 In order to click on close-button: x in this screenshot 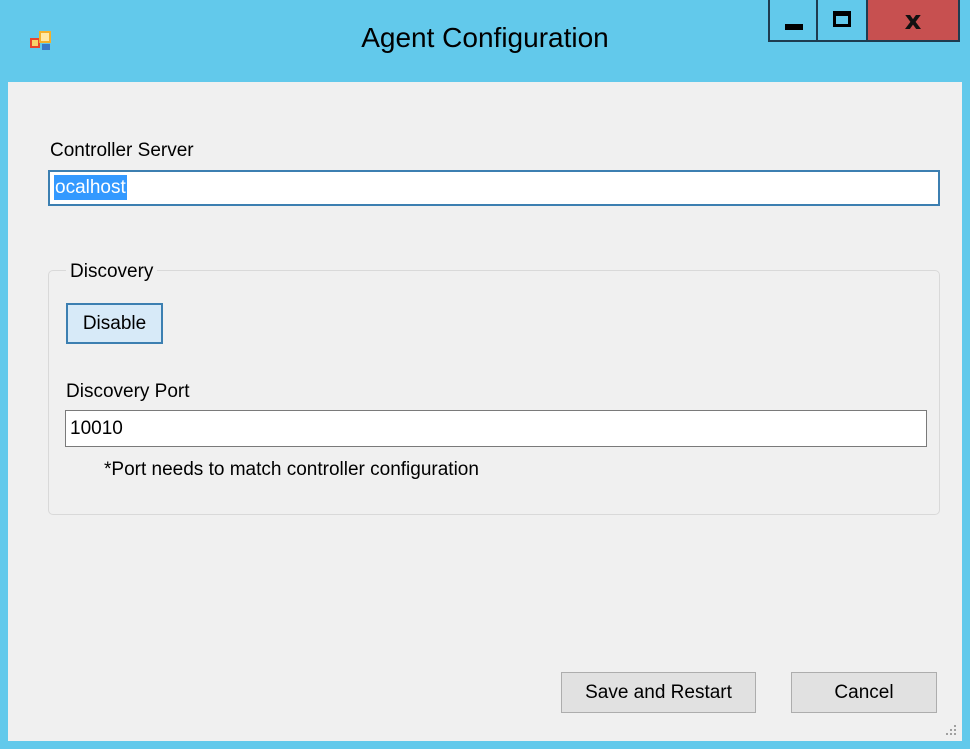, I will do `click(914, 21)`.